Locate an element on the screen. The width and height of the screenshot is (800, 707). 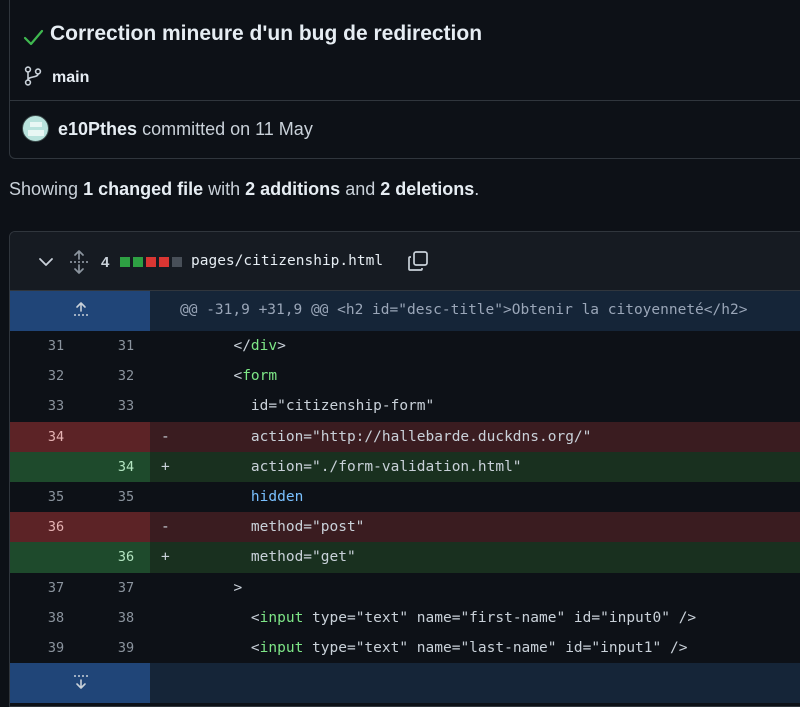
new-line-number: 32 is located at coordinates (126, 376).